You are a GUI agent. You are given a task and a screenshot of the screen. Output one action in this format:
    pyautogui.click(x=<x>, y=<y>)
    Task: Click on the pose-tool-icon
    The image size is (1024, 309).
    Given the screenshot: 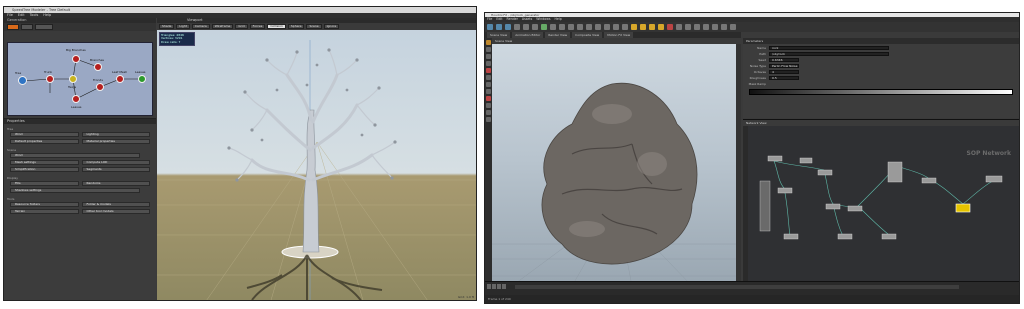 What is the action you would take?
    pyautogui.click(x=488, y=77)
    